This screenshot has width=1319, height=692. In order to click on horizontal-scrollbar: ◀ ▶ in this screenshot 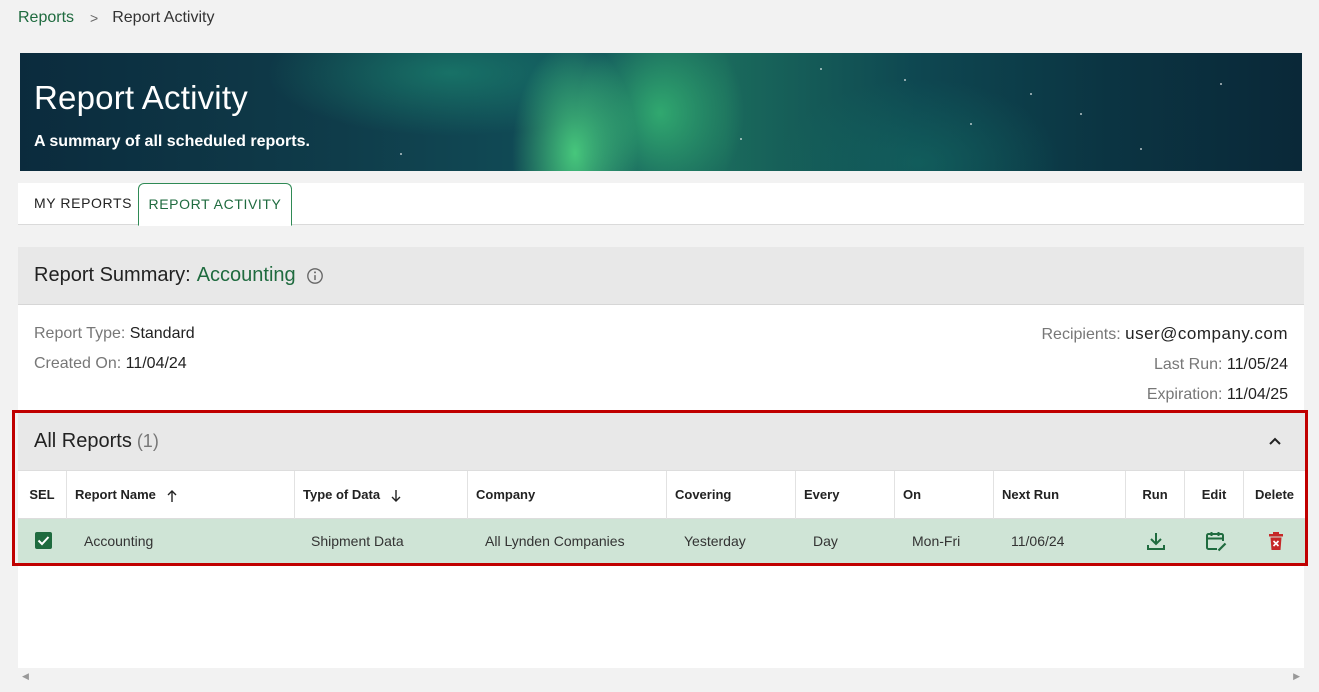, I will do `click(661, 676)`.